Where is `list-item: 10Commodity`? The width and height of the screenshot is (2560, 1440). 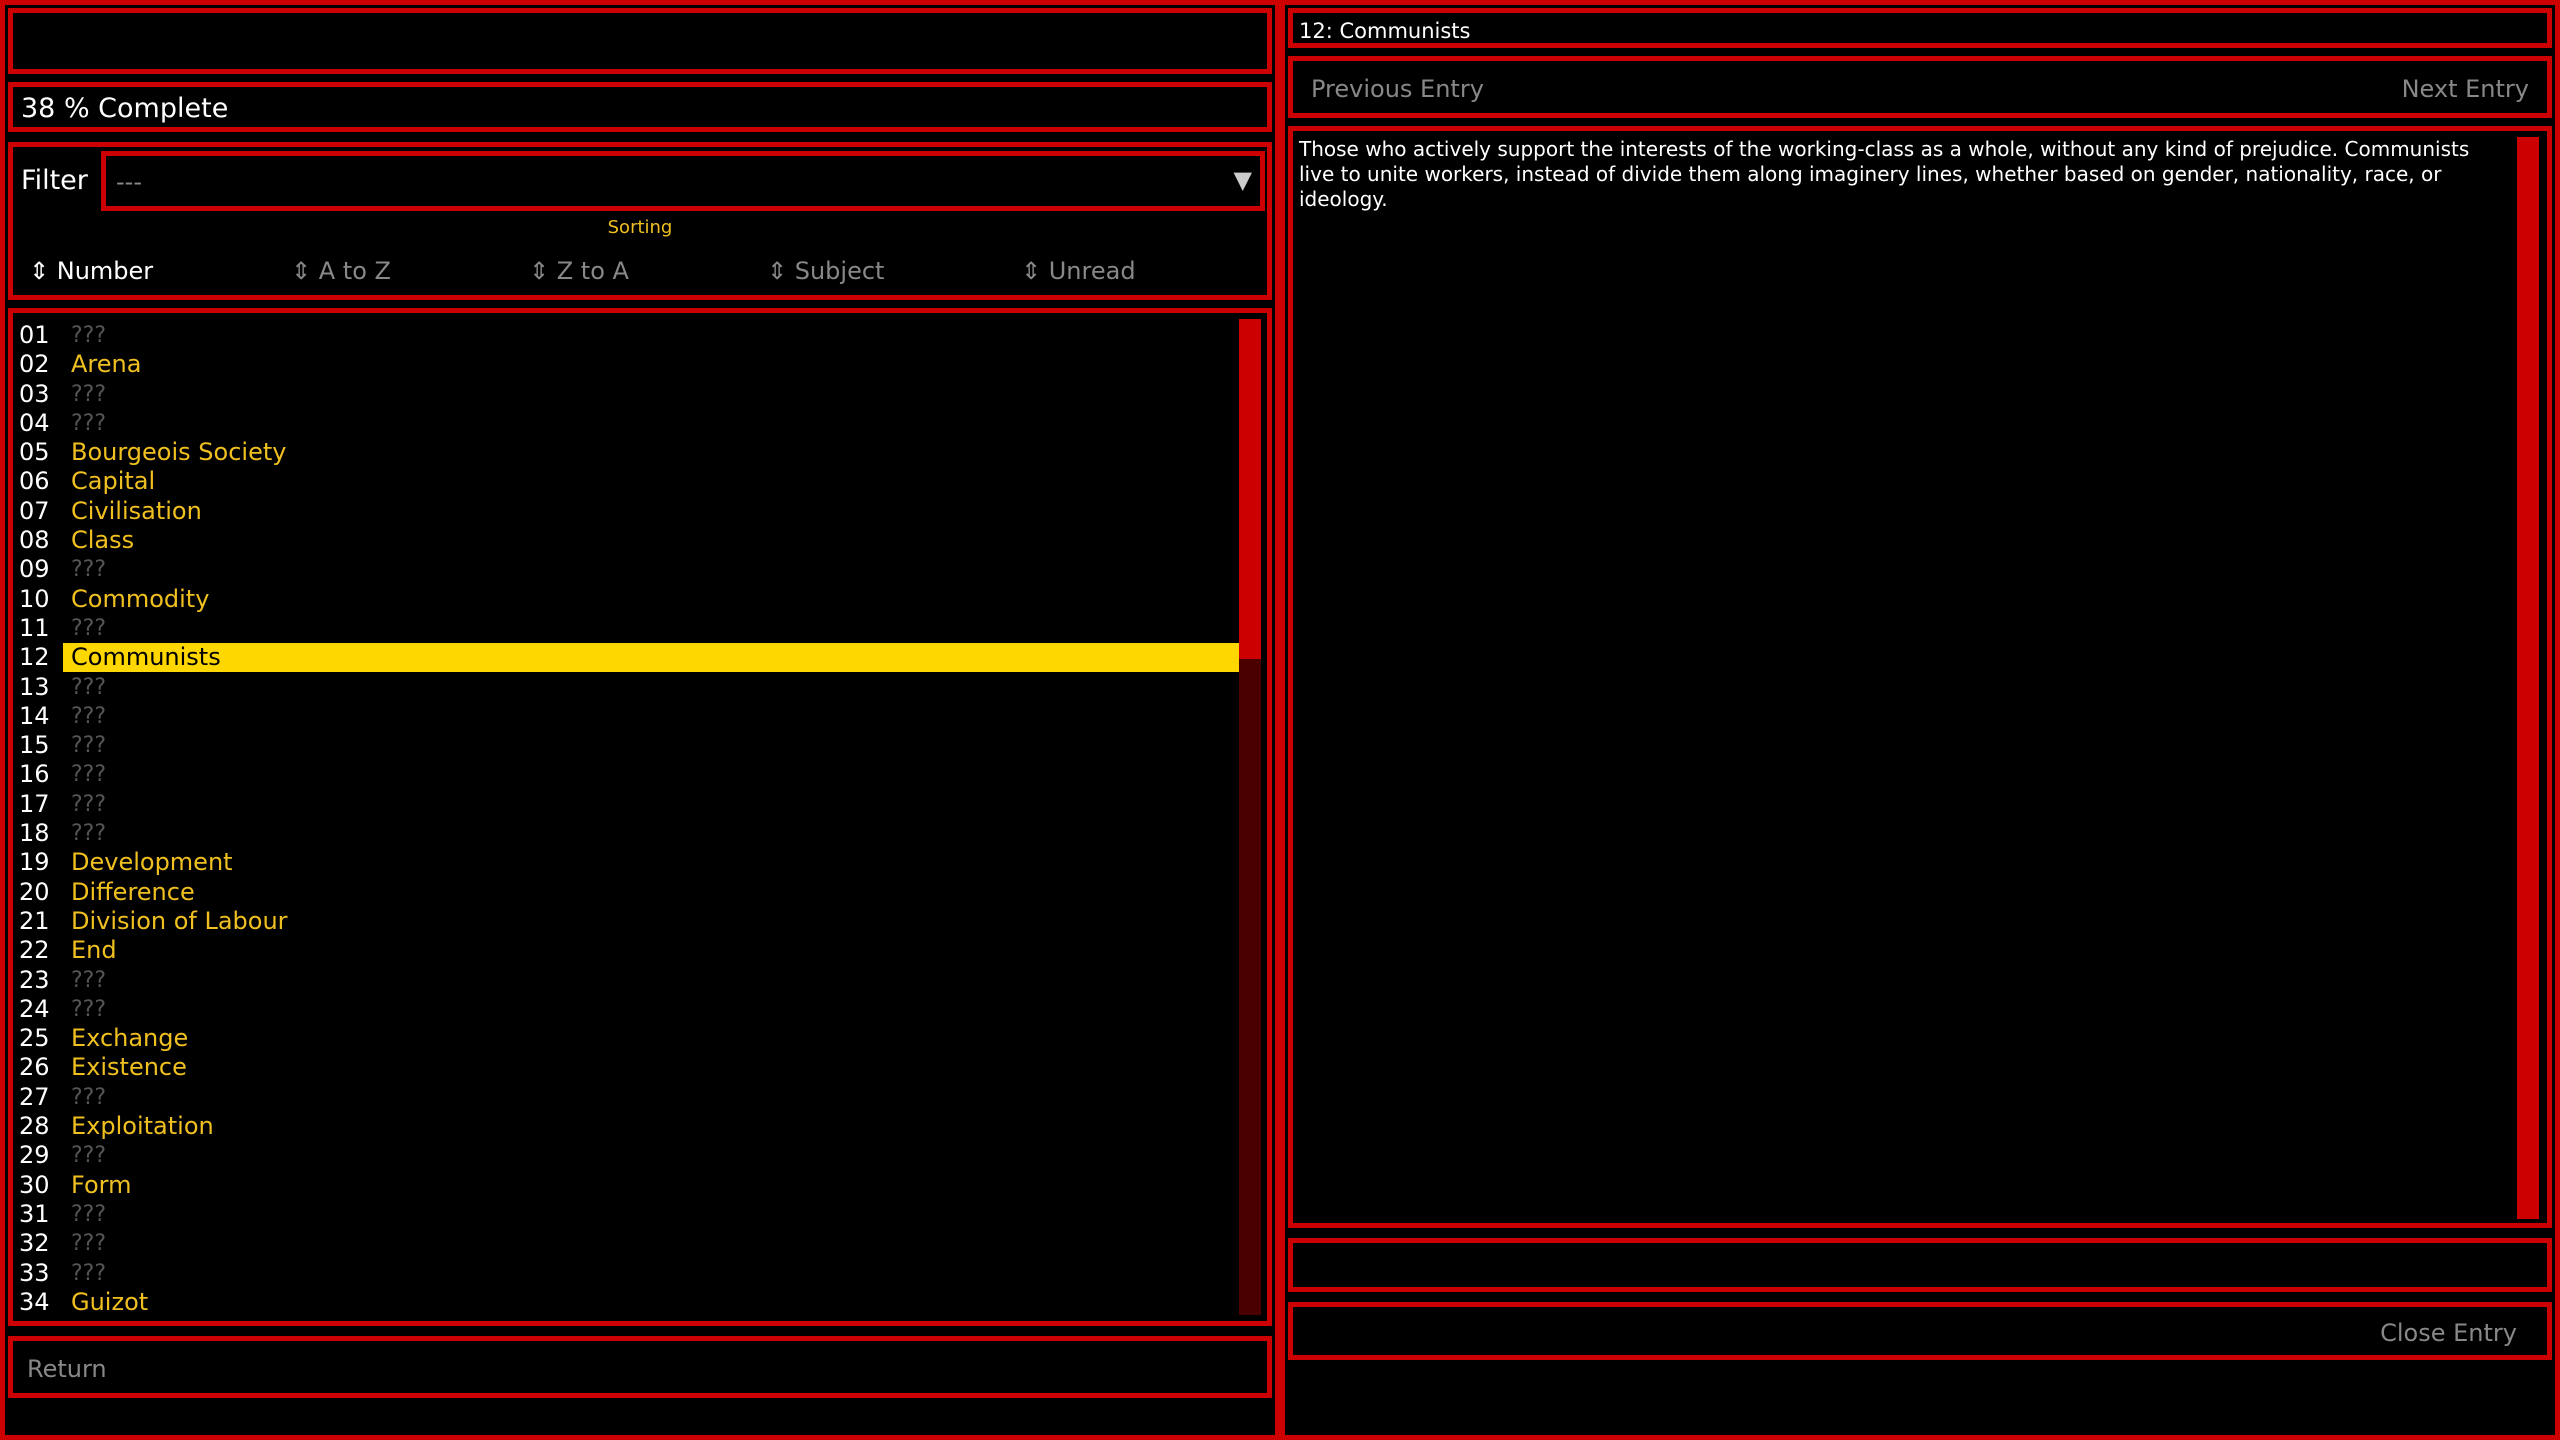 list-item: 10Commodity is located at coordinates (628, 599).